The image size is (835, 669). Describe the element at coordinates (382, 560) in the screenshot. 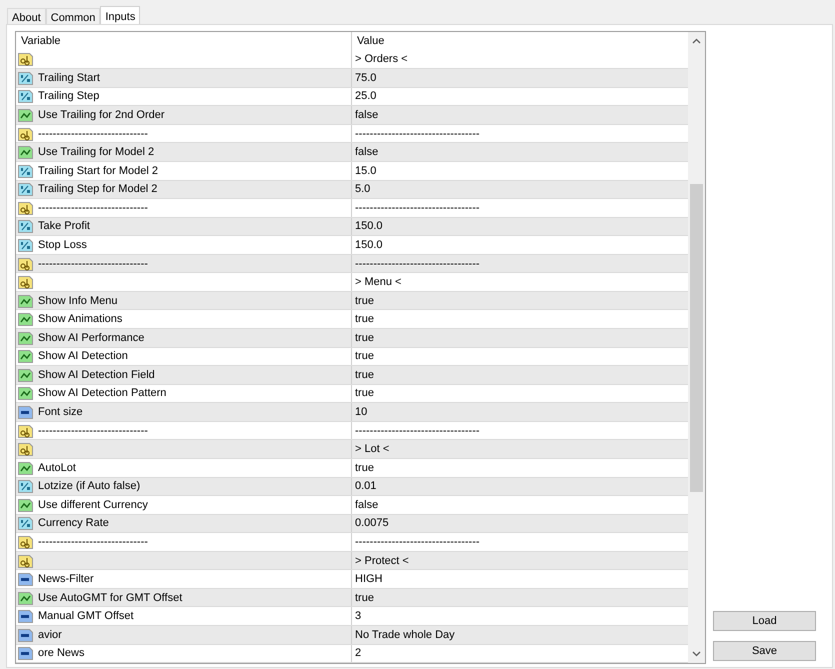

I see `value-cell: > Protect <` at that location.